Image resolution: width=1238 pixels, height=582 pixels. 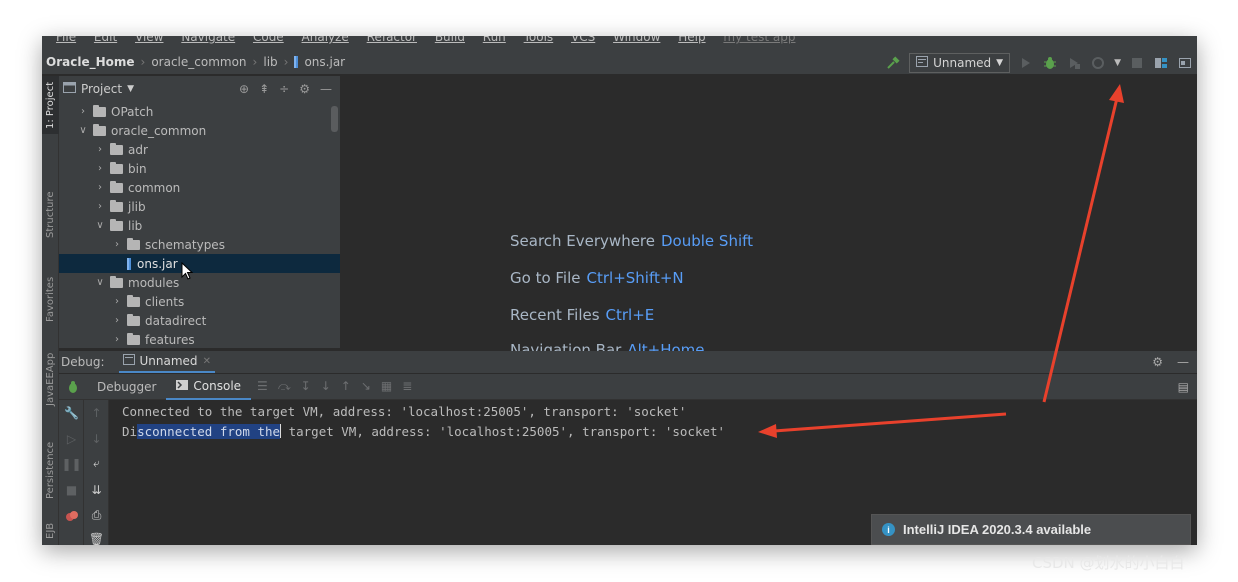 I want to click on tree-node: ∨ oracle_common, so click(x=199, y=130).